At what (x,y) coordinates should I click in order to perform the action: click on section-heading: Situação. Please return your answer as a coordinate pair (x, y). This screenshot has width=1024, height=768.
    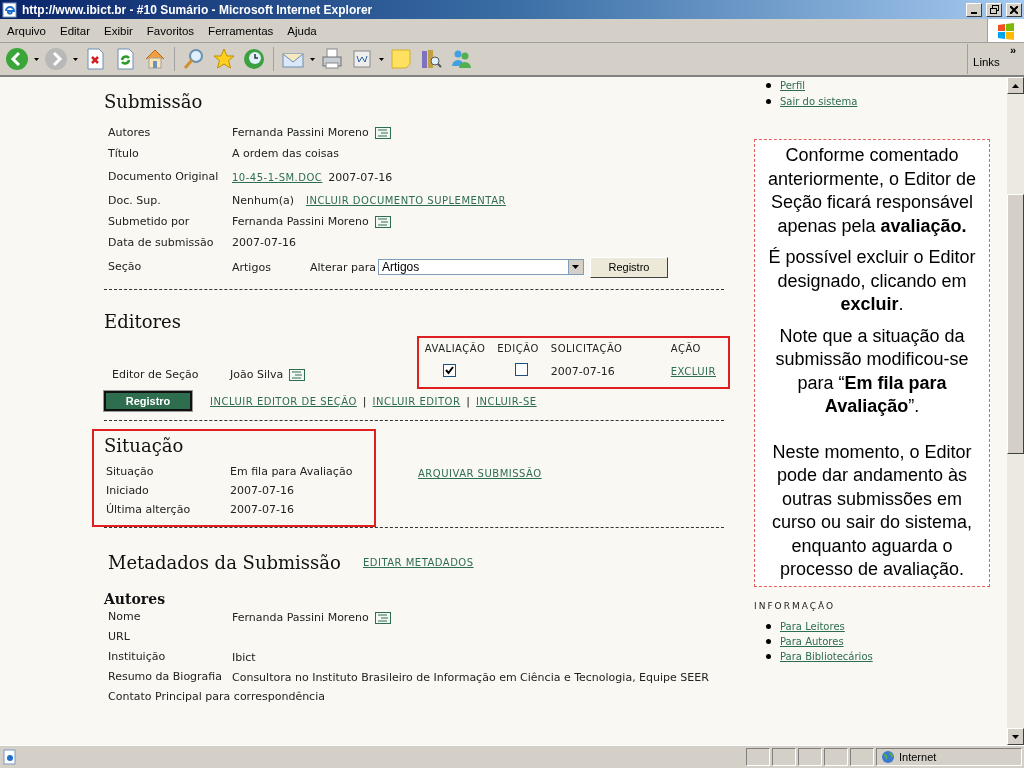
    Looking at the image, I should click on (144, 445).